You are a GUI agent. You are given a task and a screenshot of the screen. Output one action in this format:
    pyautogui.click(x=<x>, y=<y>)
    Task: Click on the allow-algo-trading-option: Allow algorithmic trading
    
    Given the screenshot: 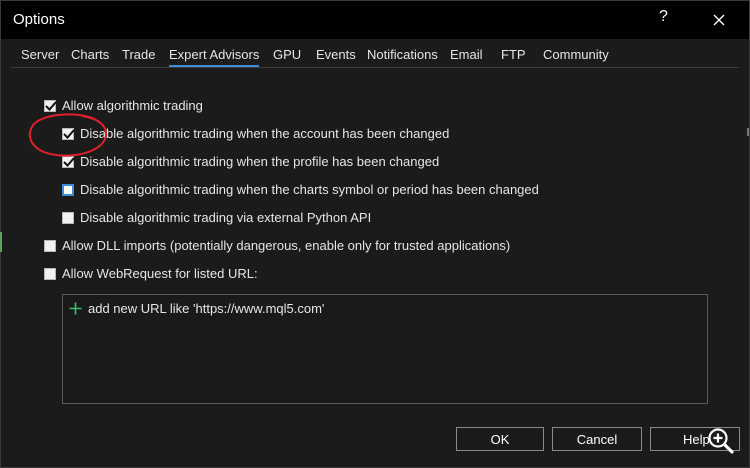 What is the action you would take?
    pyautogui.click(x=123, y=105)
    